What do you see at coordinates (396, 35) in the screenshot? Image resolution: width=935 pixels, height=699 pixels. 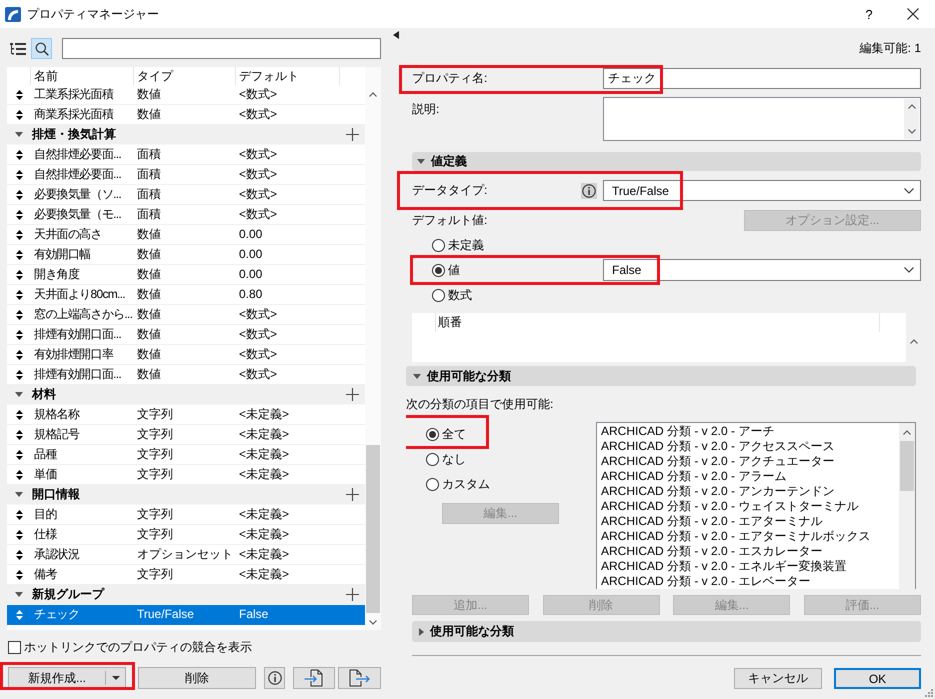 I see `triangle-left-icon` at bounding box center [396, 35].